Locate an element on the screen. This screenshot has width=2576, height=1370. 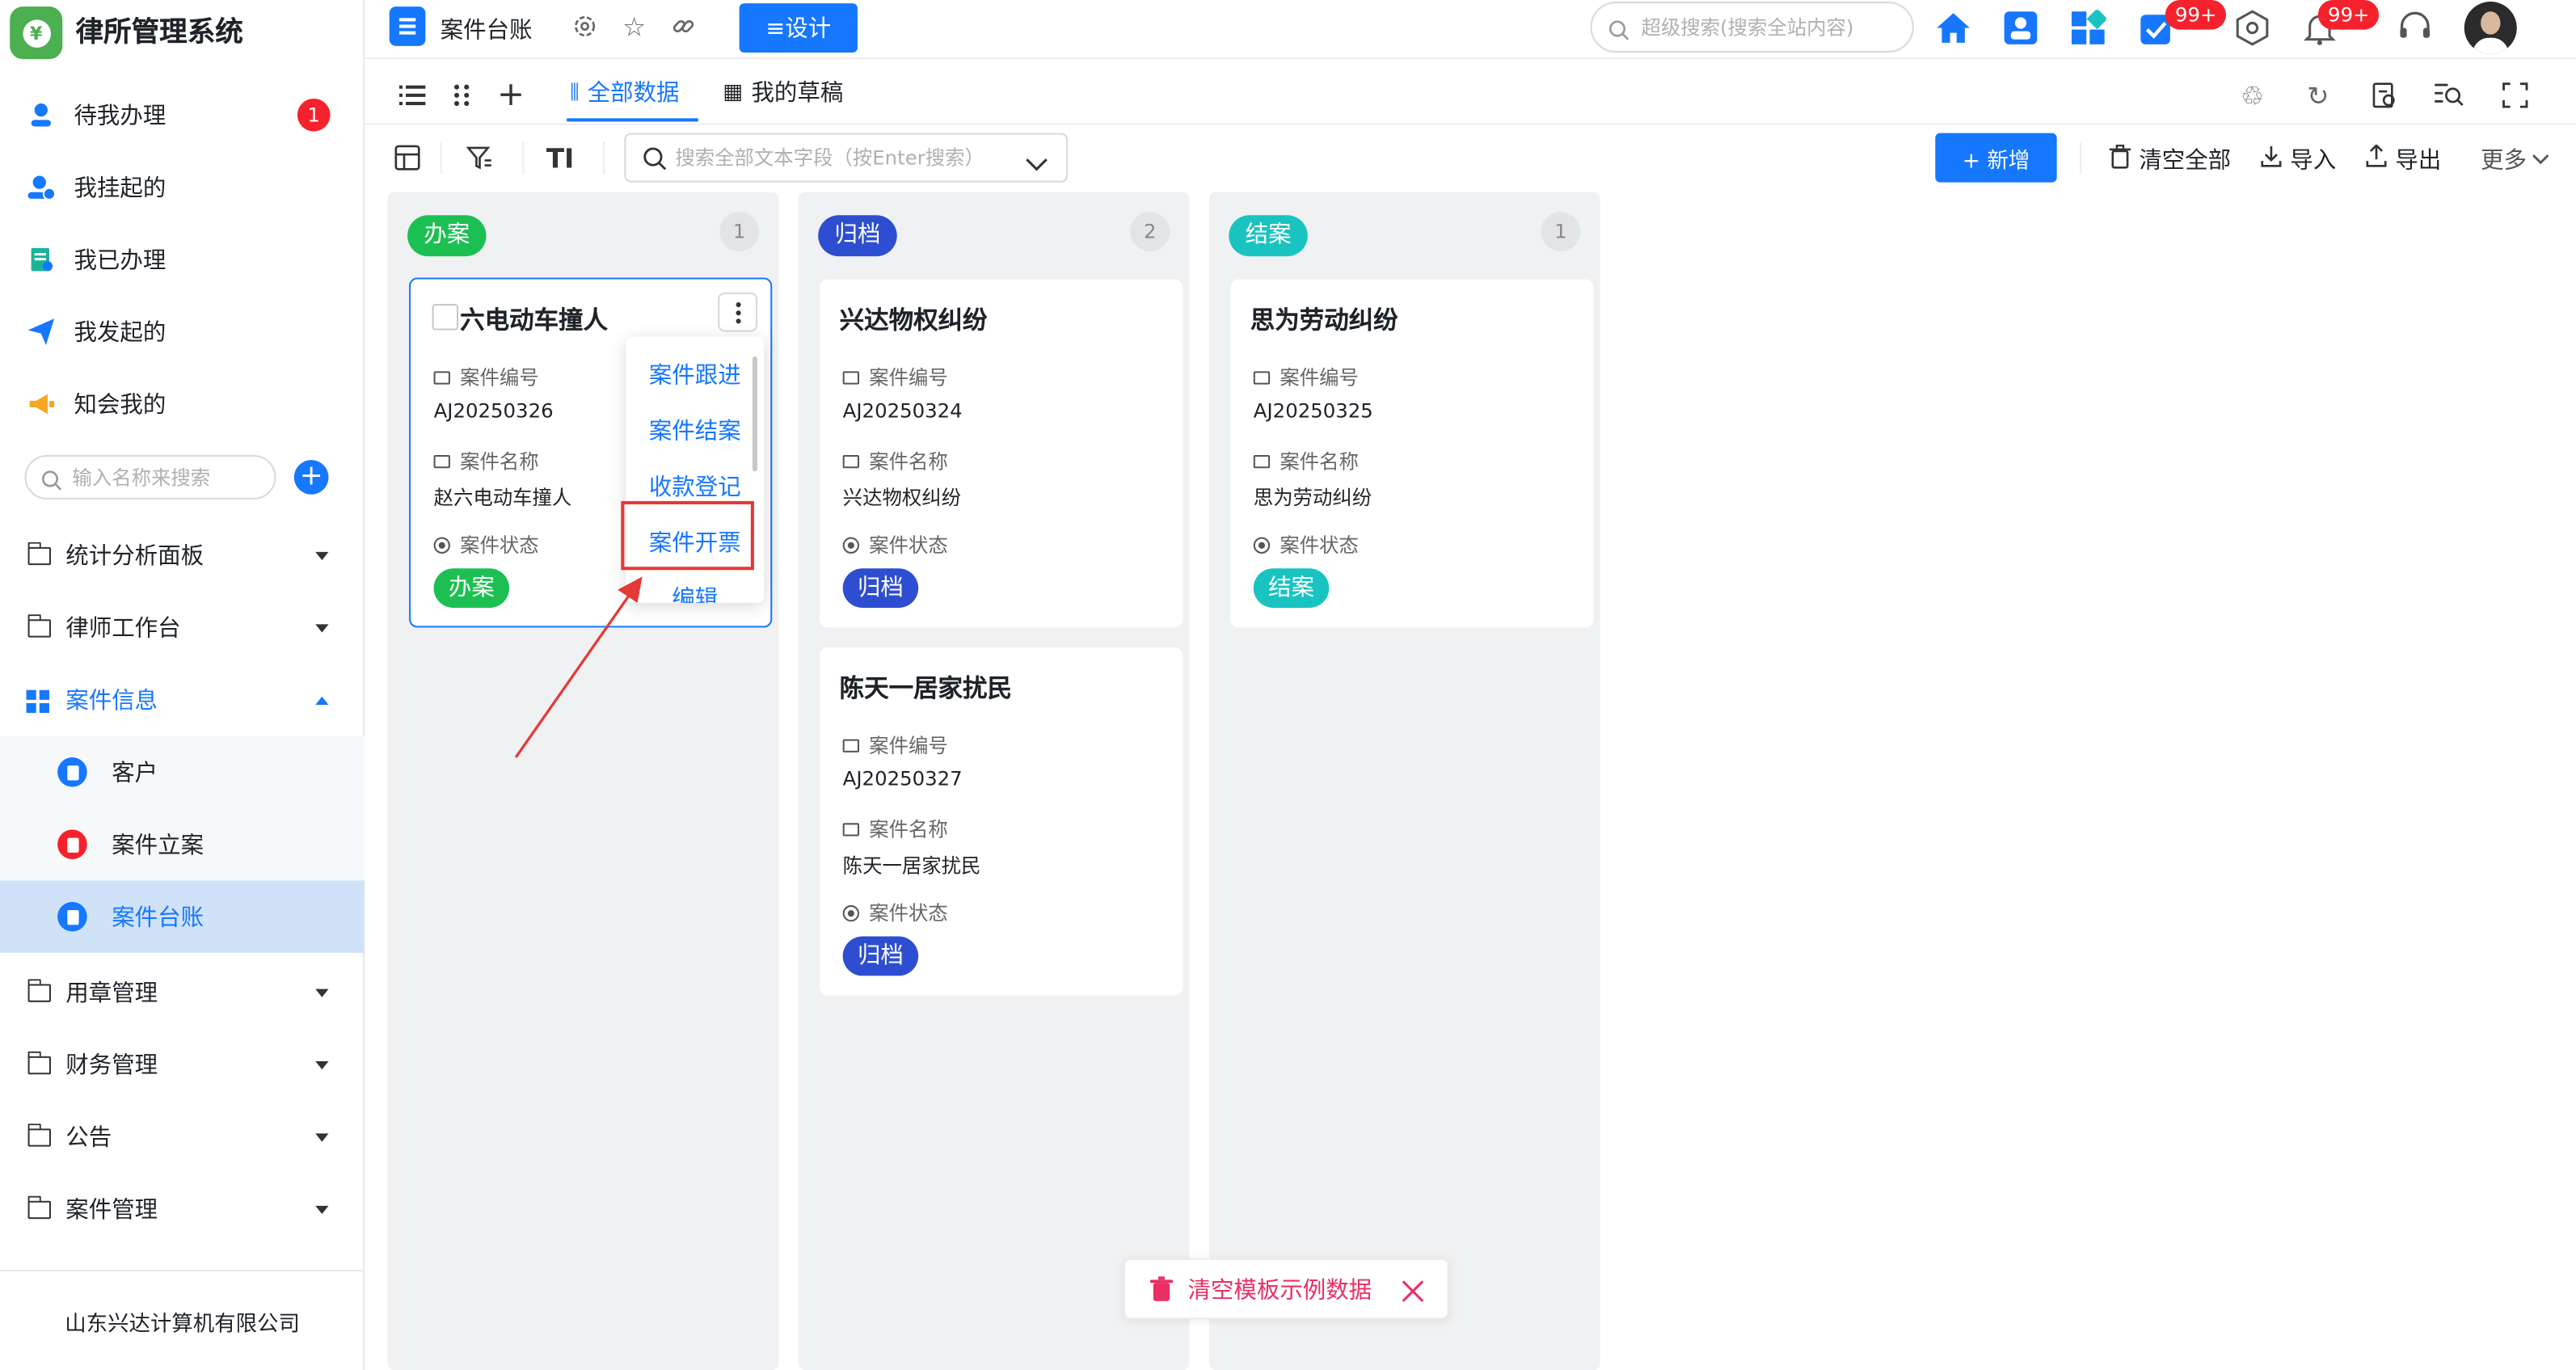
list-icon is located at coordinates (412, 96).